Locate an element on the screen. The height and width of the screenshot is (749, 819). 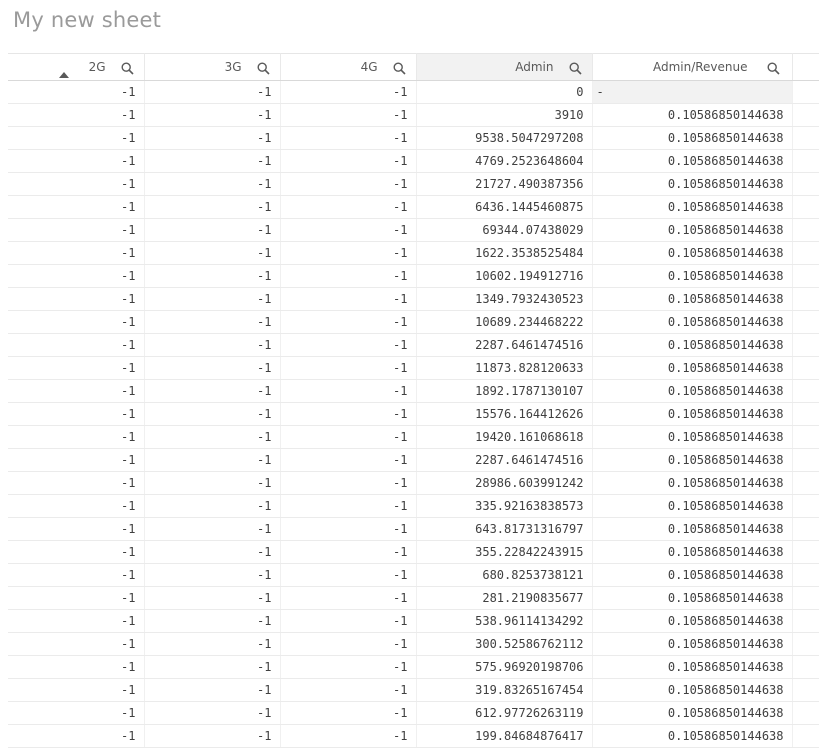
cell-admin: 2287.6461474516 is located at coordinates (504, 345).